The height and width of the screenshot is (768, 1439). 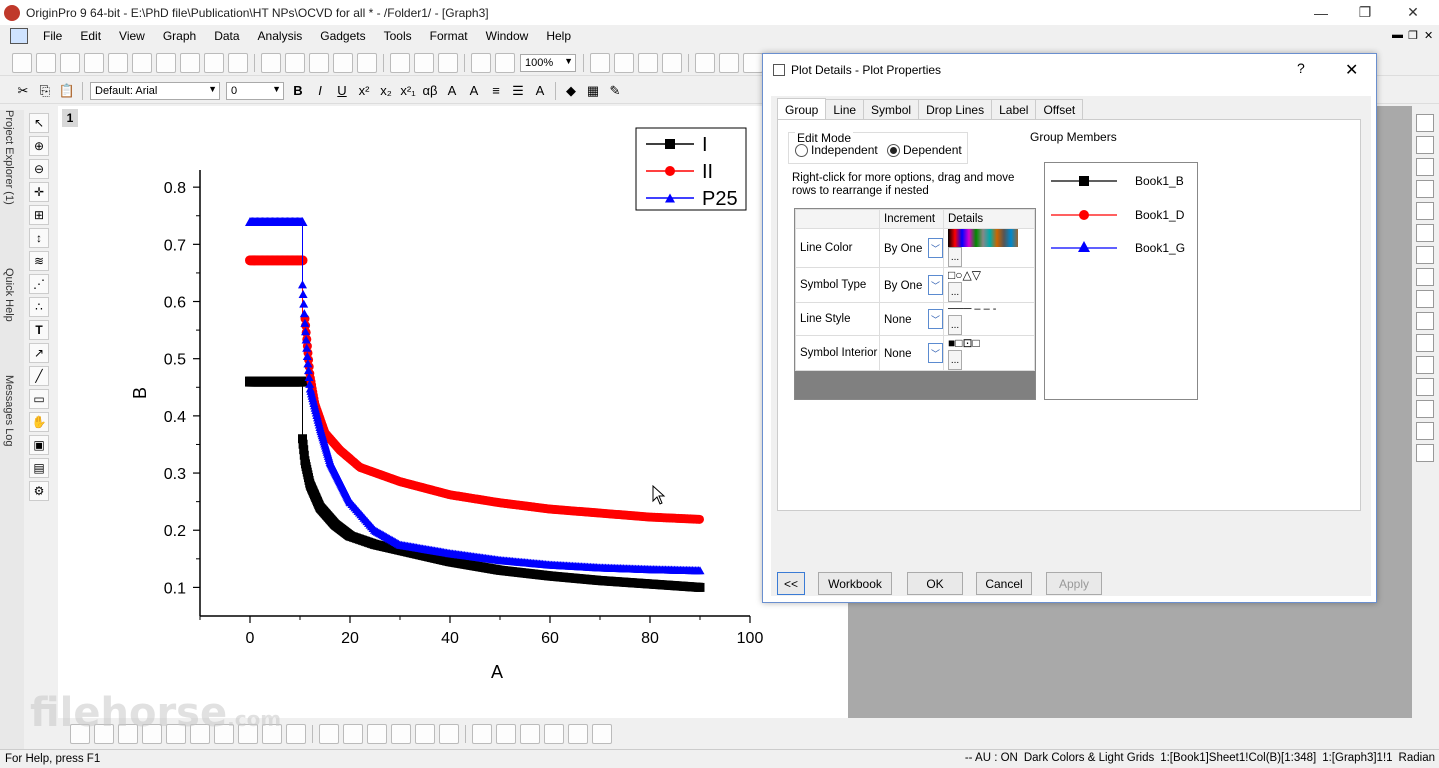 I want to click on open-icon, so click(x=271, y=62).